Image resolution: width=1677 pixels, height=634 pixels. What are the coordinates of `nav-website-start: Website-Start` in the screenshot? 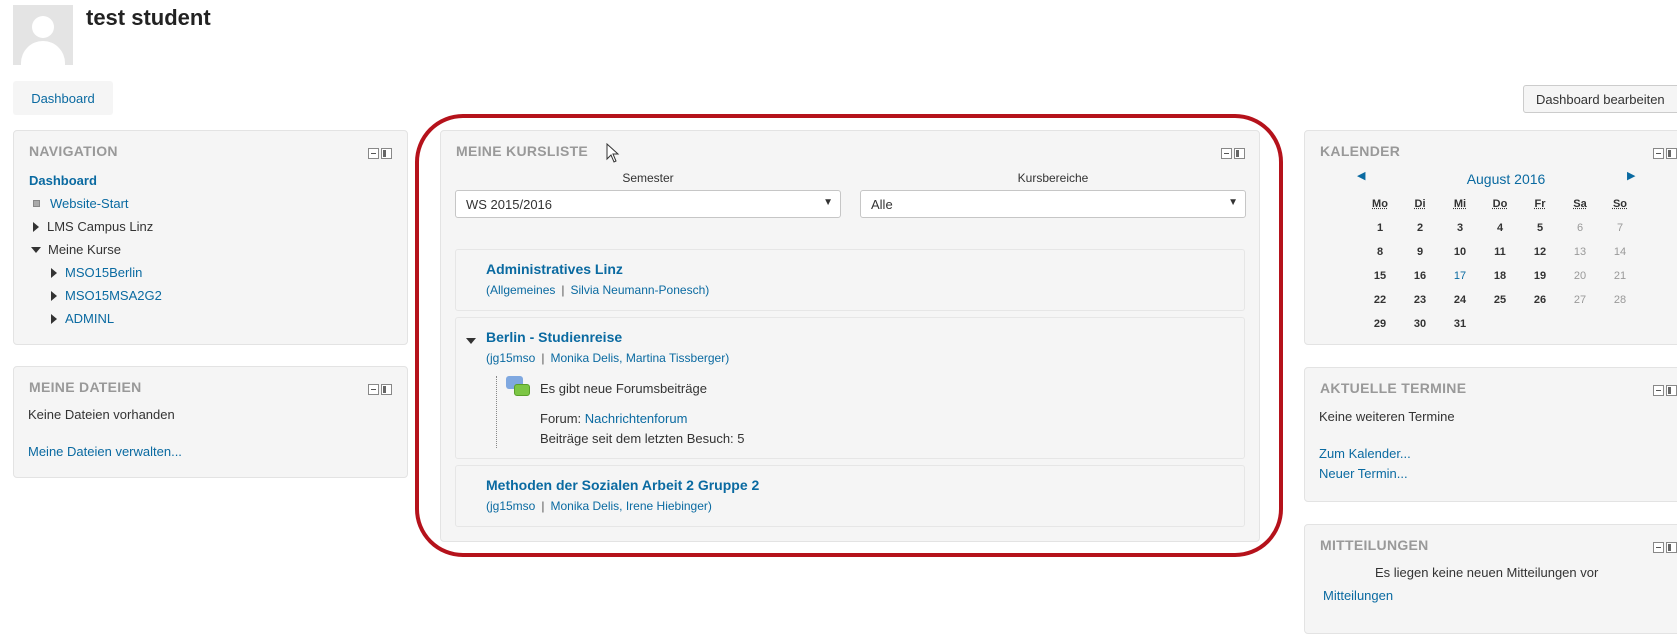 It's located at (89, 203).